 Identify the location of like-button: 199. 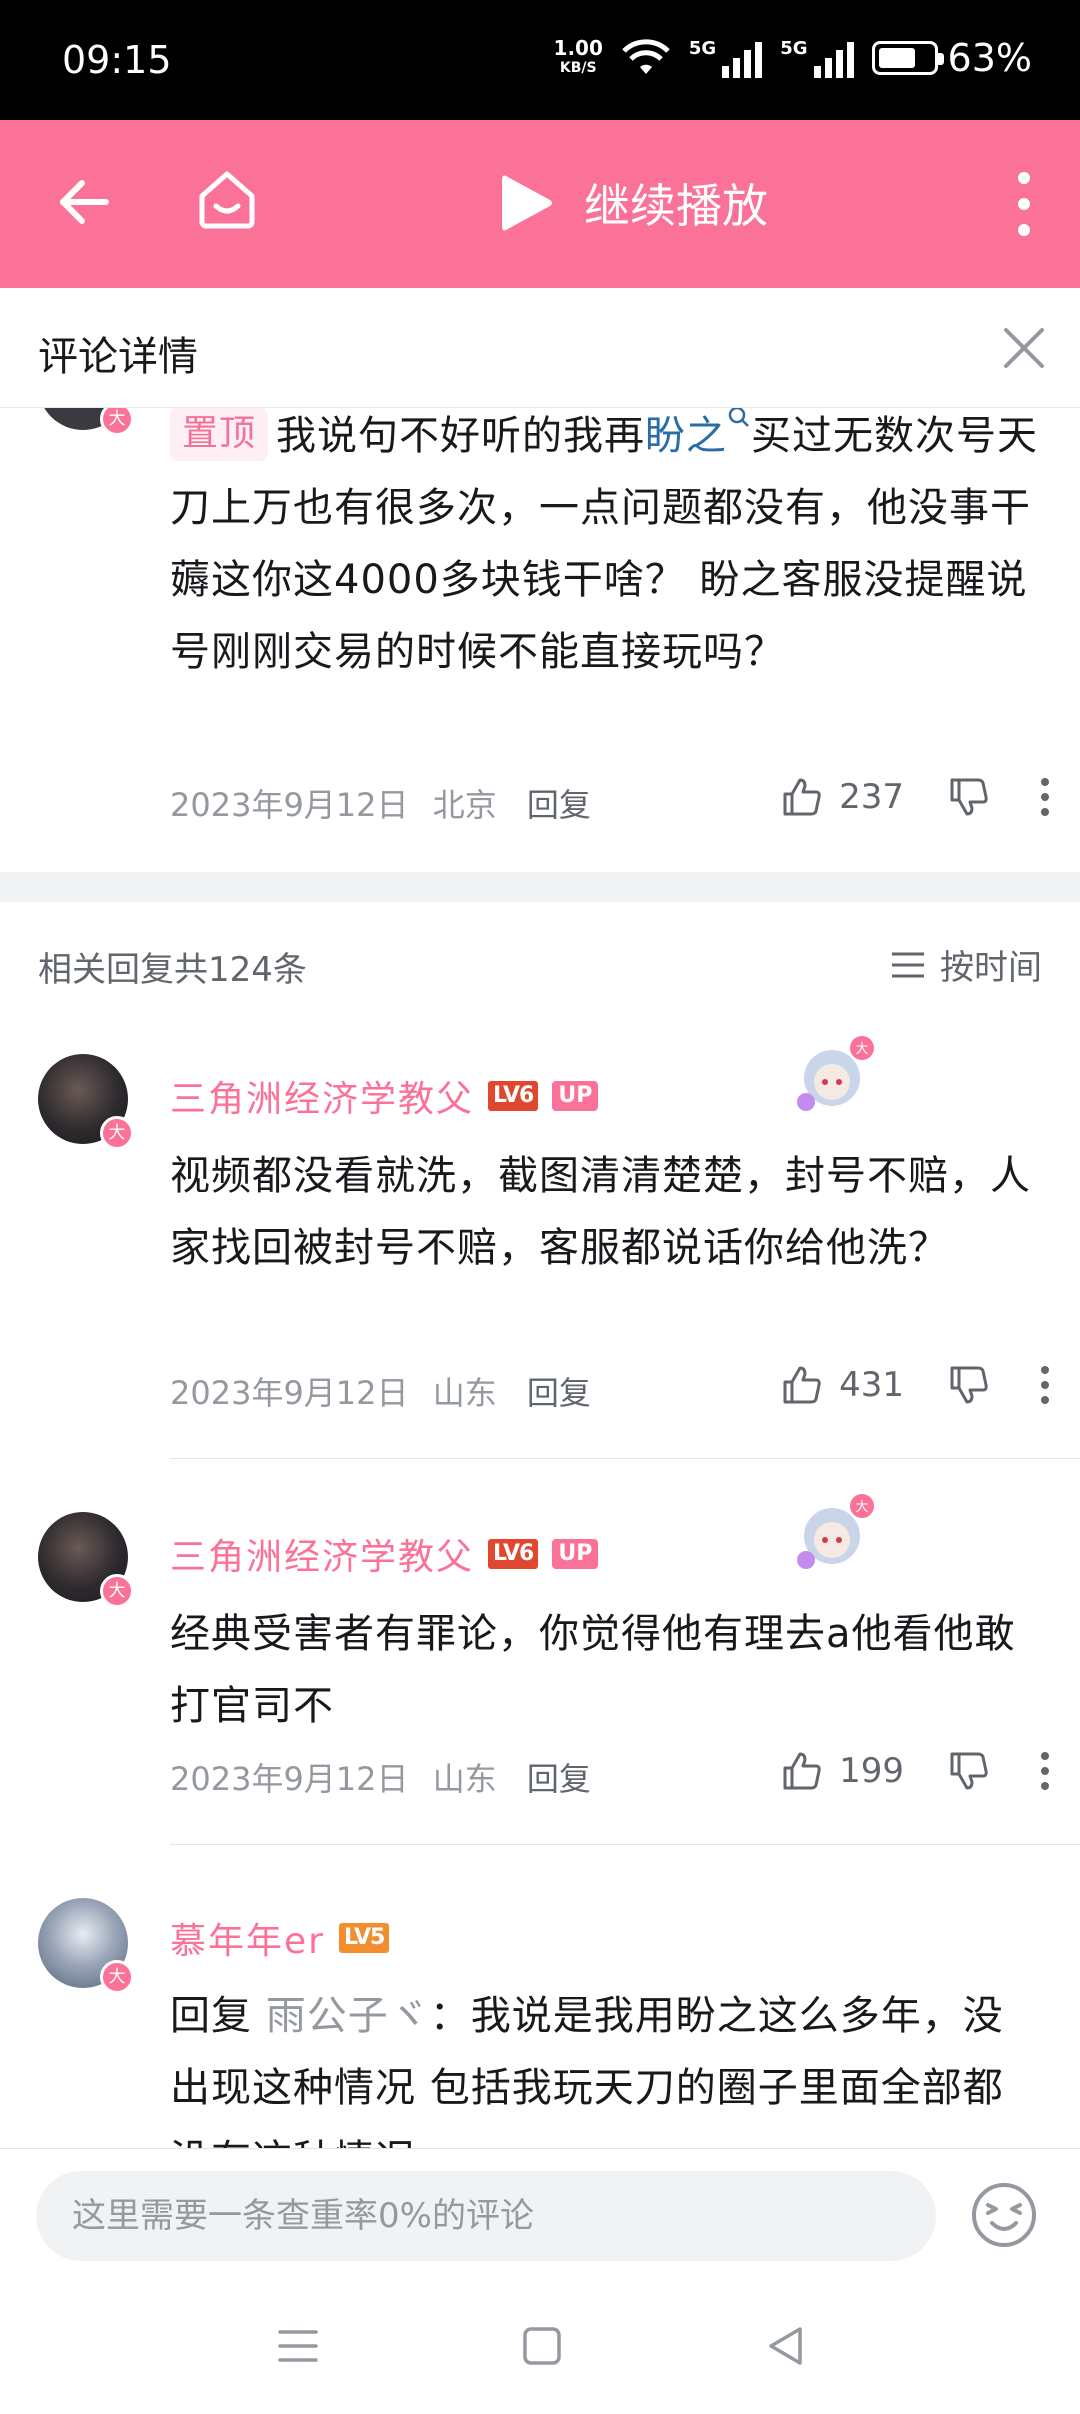
(842, 1771).